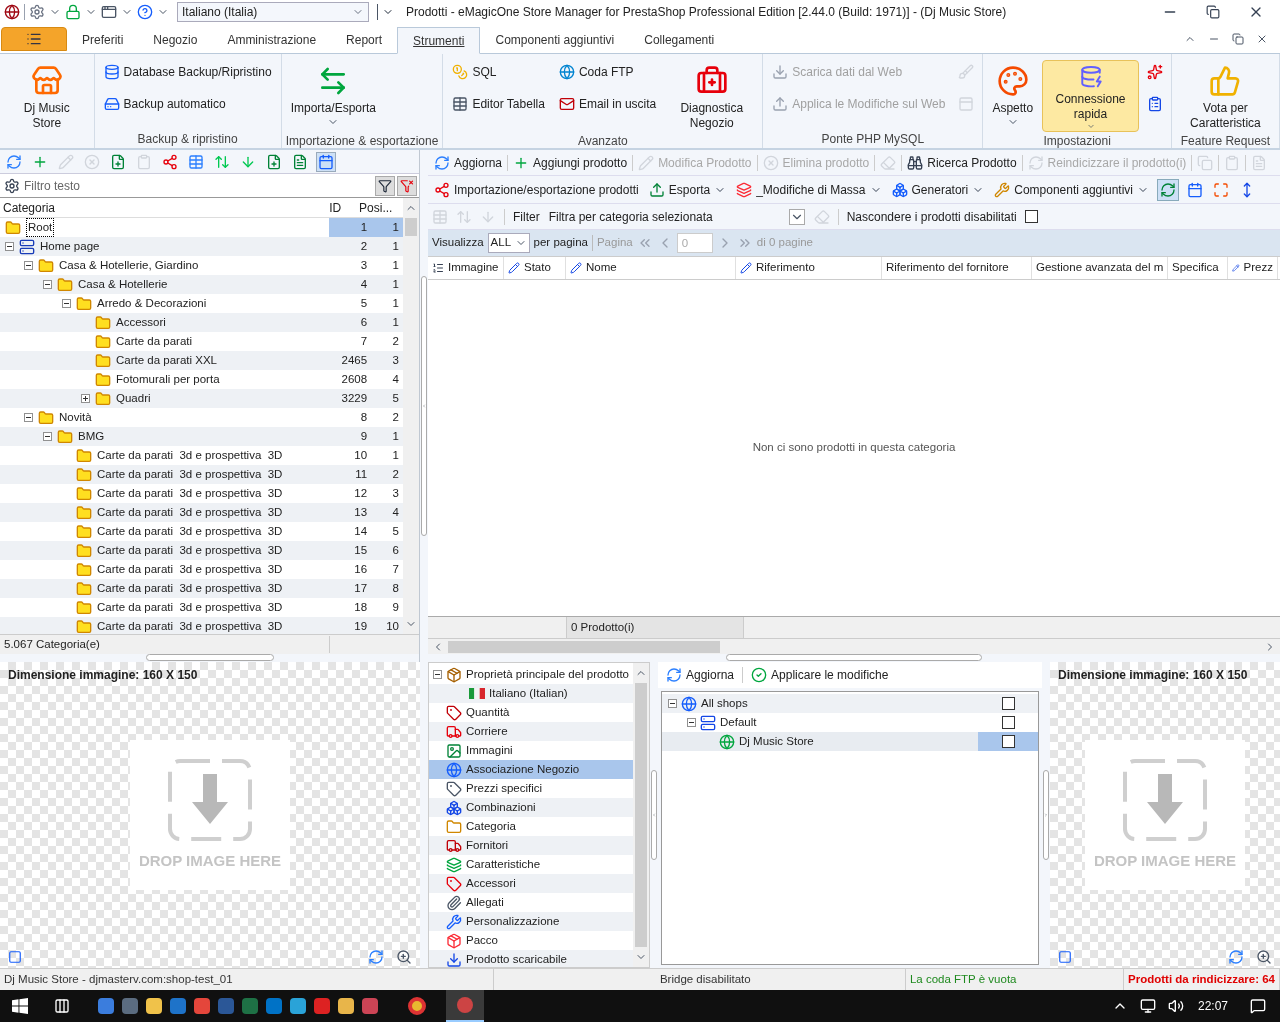 The image size is (1280, 1024). I want to click on toolbar-button: _Modifiche di Massa, so click(809, 189).